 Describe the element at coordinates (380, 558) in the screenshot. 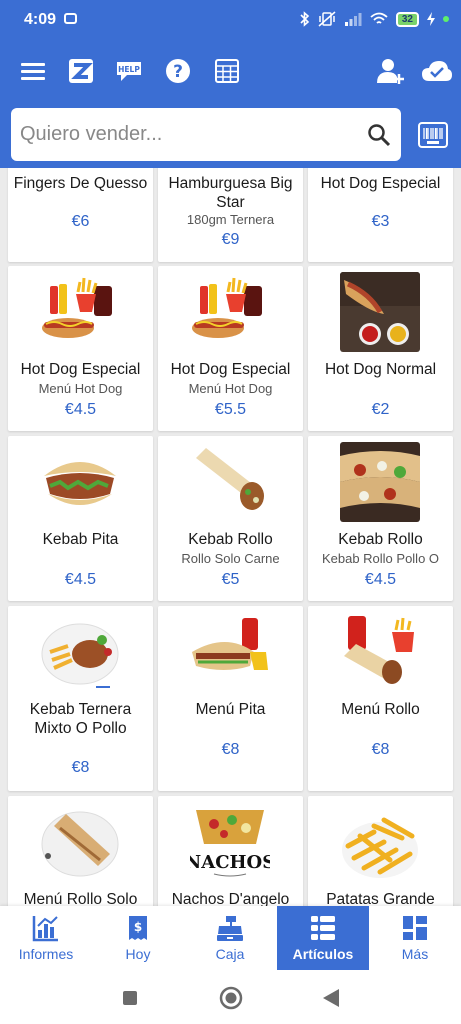

I see `product-subtitle: Kebab Rollo Pollo O` at that location.